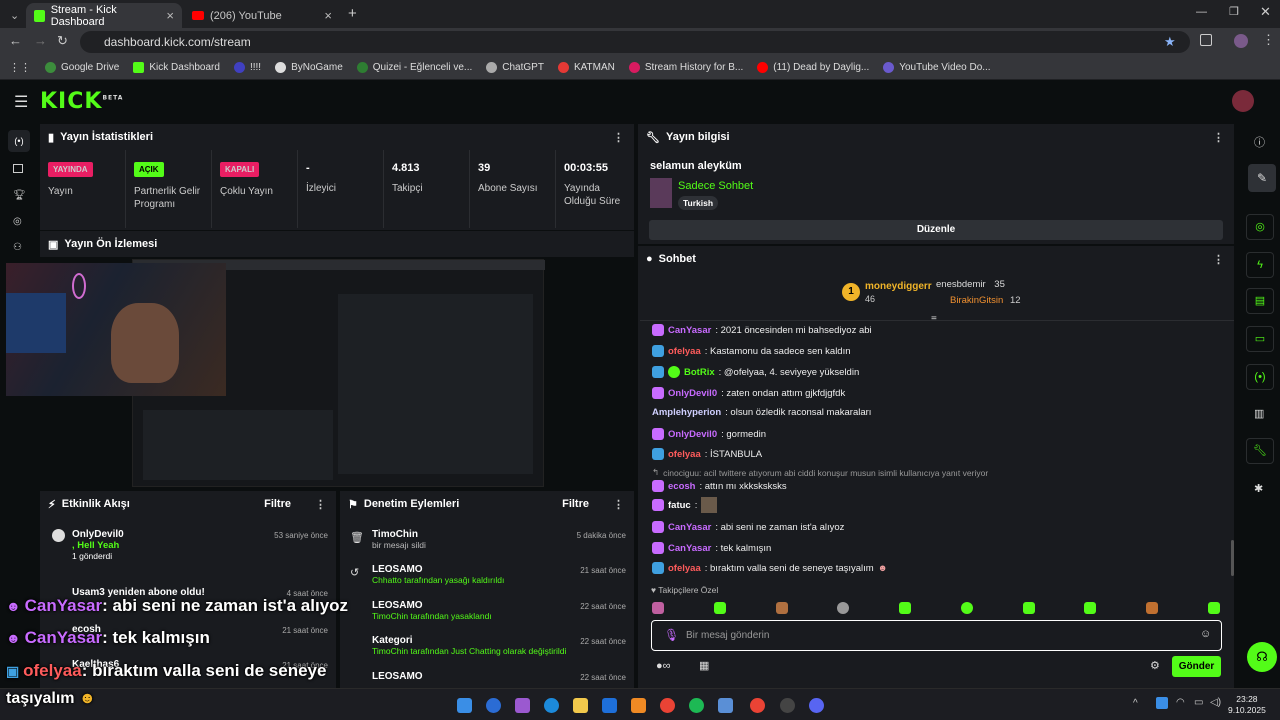  What do you see at coordinates (936, 635) in the screenshot?
I see `chat-input: 🎙︎ Bir mesaj gönderin ☺` at bounding box center [936, 635].